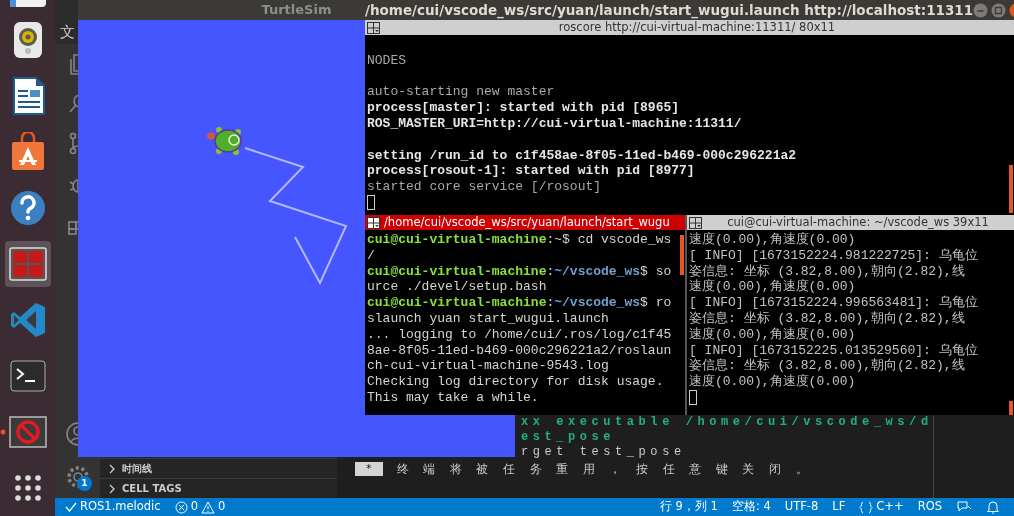  Describe the element at coordinates (688, 507) in the screenshot. I see `status-item: 行 9，列 1` at that location.